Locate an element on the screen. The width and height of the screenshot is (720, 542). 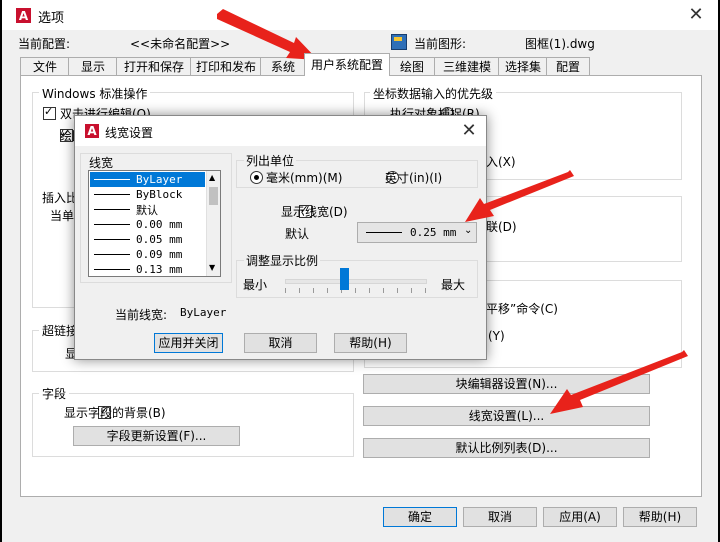
arrow-to-tab-icon is located at coordinates (267, 34).